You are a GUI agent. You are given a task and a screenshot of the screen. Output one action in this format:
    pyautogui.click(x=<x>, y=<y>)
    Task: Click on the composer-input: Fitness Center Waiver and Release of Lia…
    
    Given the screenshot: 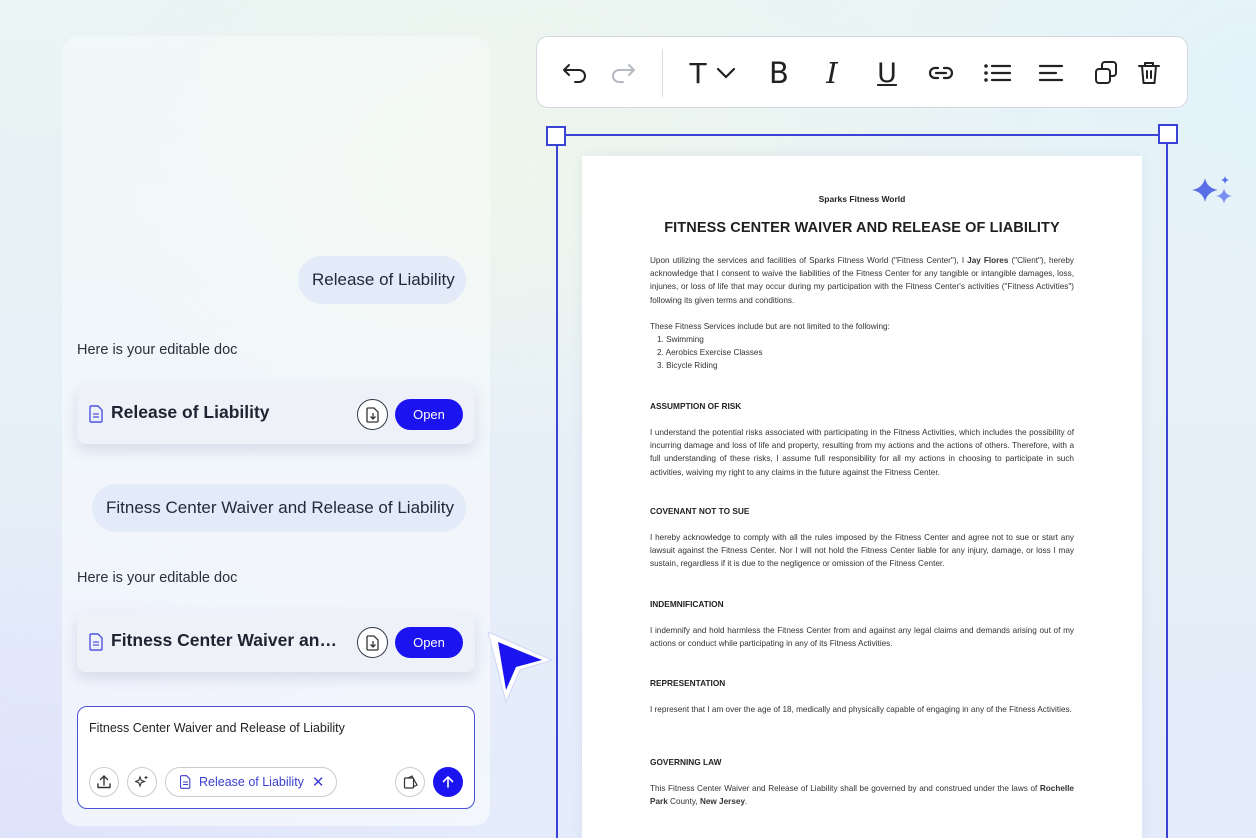 What is the action you would take?
    pyautogui.click(x=217, y=728)
    